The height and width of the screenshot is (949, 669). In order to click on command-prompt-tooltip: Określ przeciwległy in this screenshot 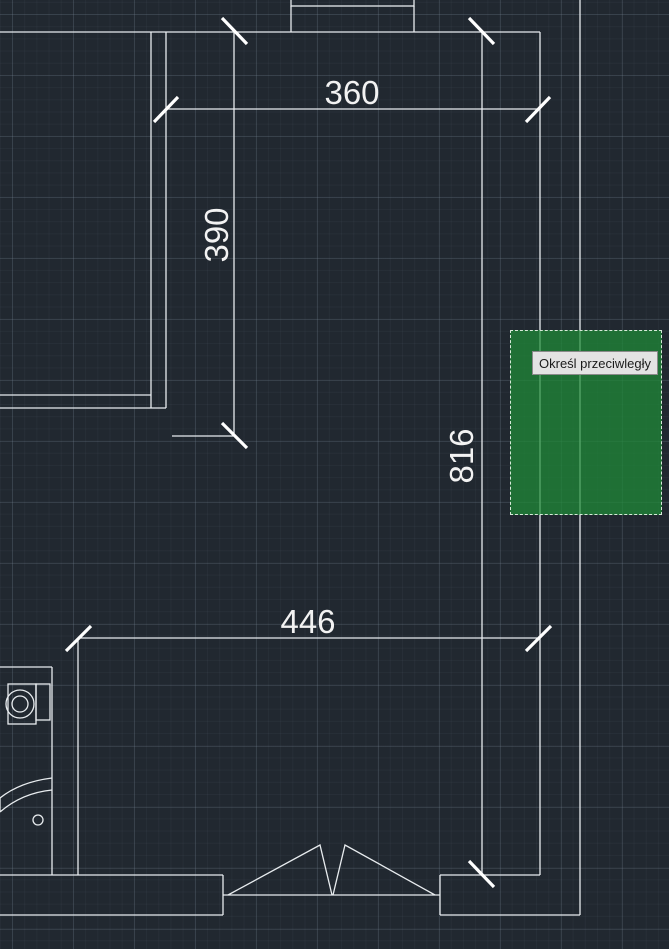, I will do `click(595, 363)`.